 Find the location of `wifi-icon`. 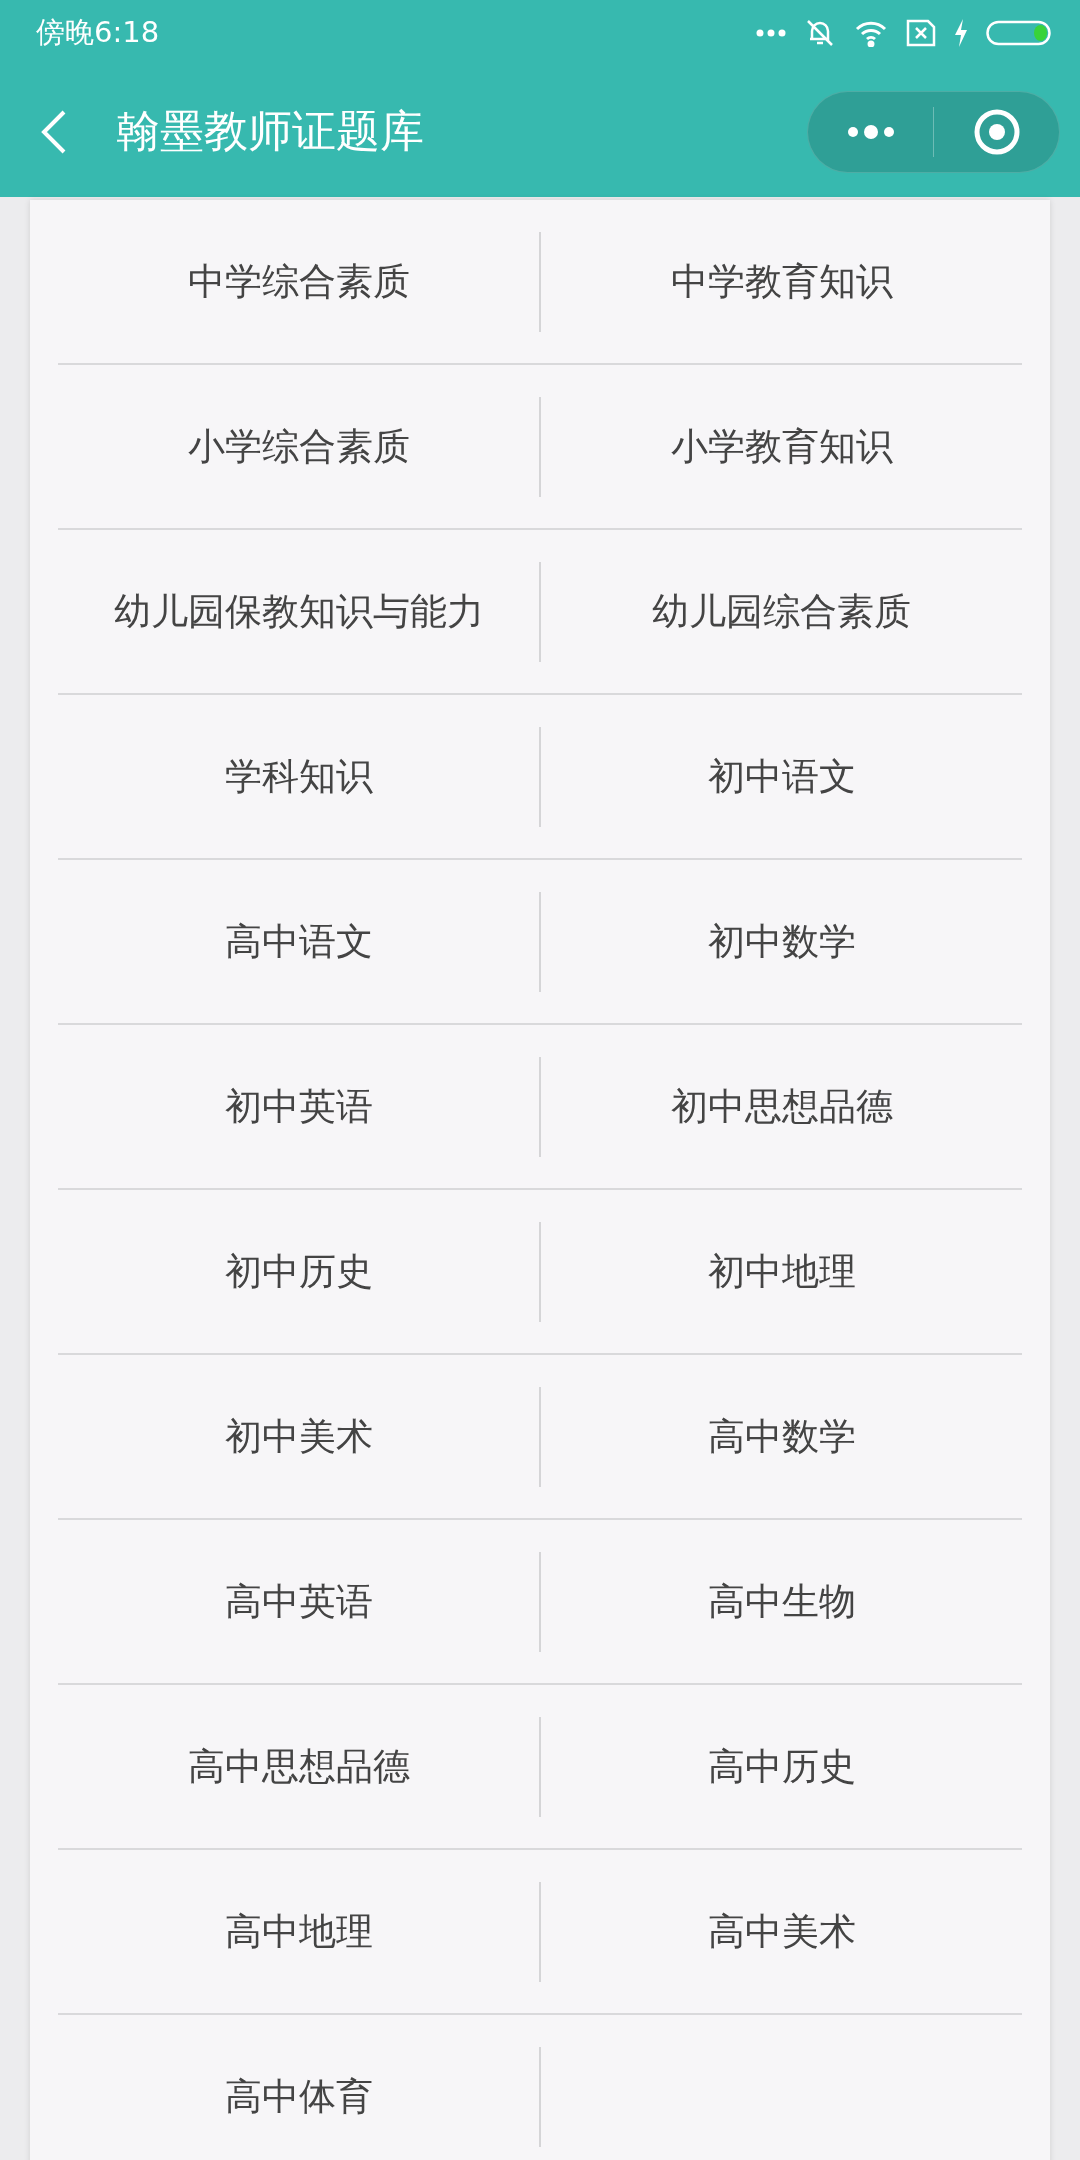

wifi-icon is located at coordinates (871, 33).